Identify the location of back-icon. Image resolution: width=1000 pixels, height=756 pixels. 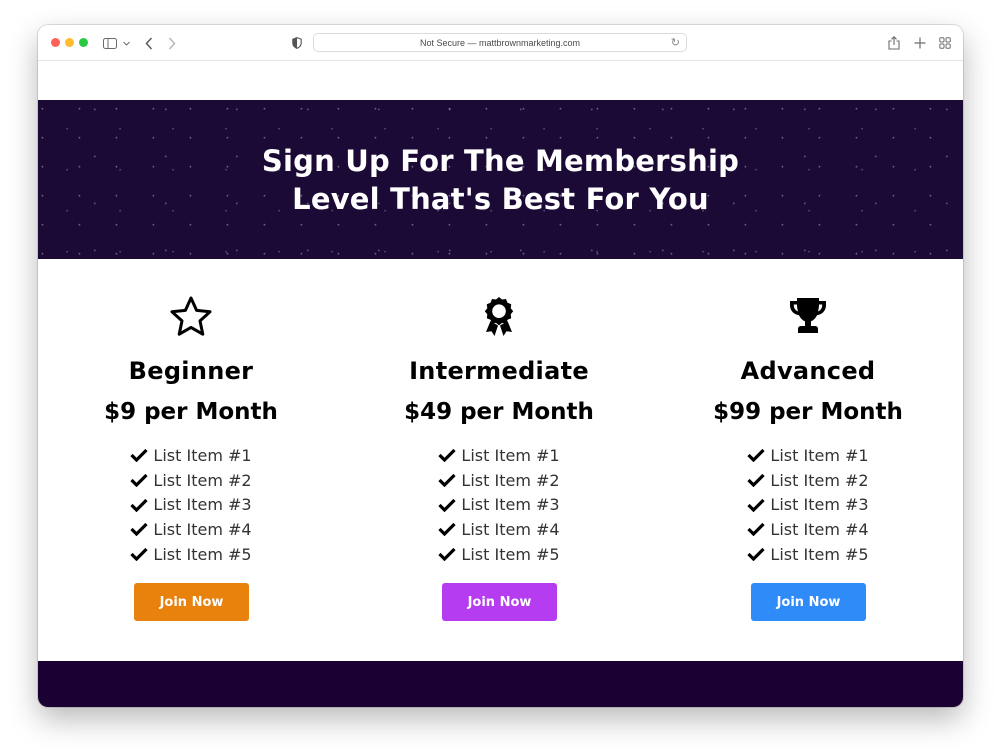
(149, 43).